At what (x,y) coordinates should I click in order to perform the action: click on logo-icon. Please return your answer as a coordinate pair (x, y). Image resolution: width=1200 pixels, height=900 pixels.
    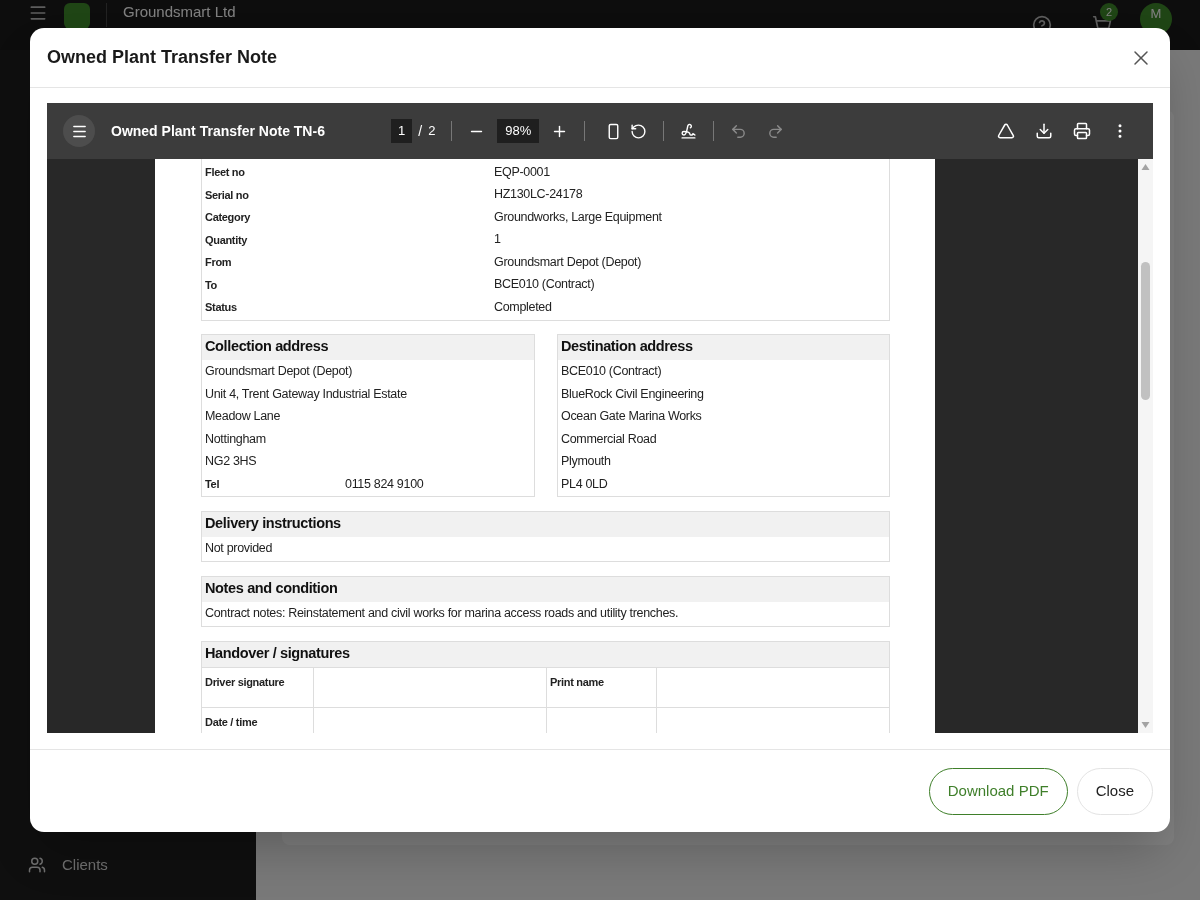
    Looking at the image, I should click on (77, 16).